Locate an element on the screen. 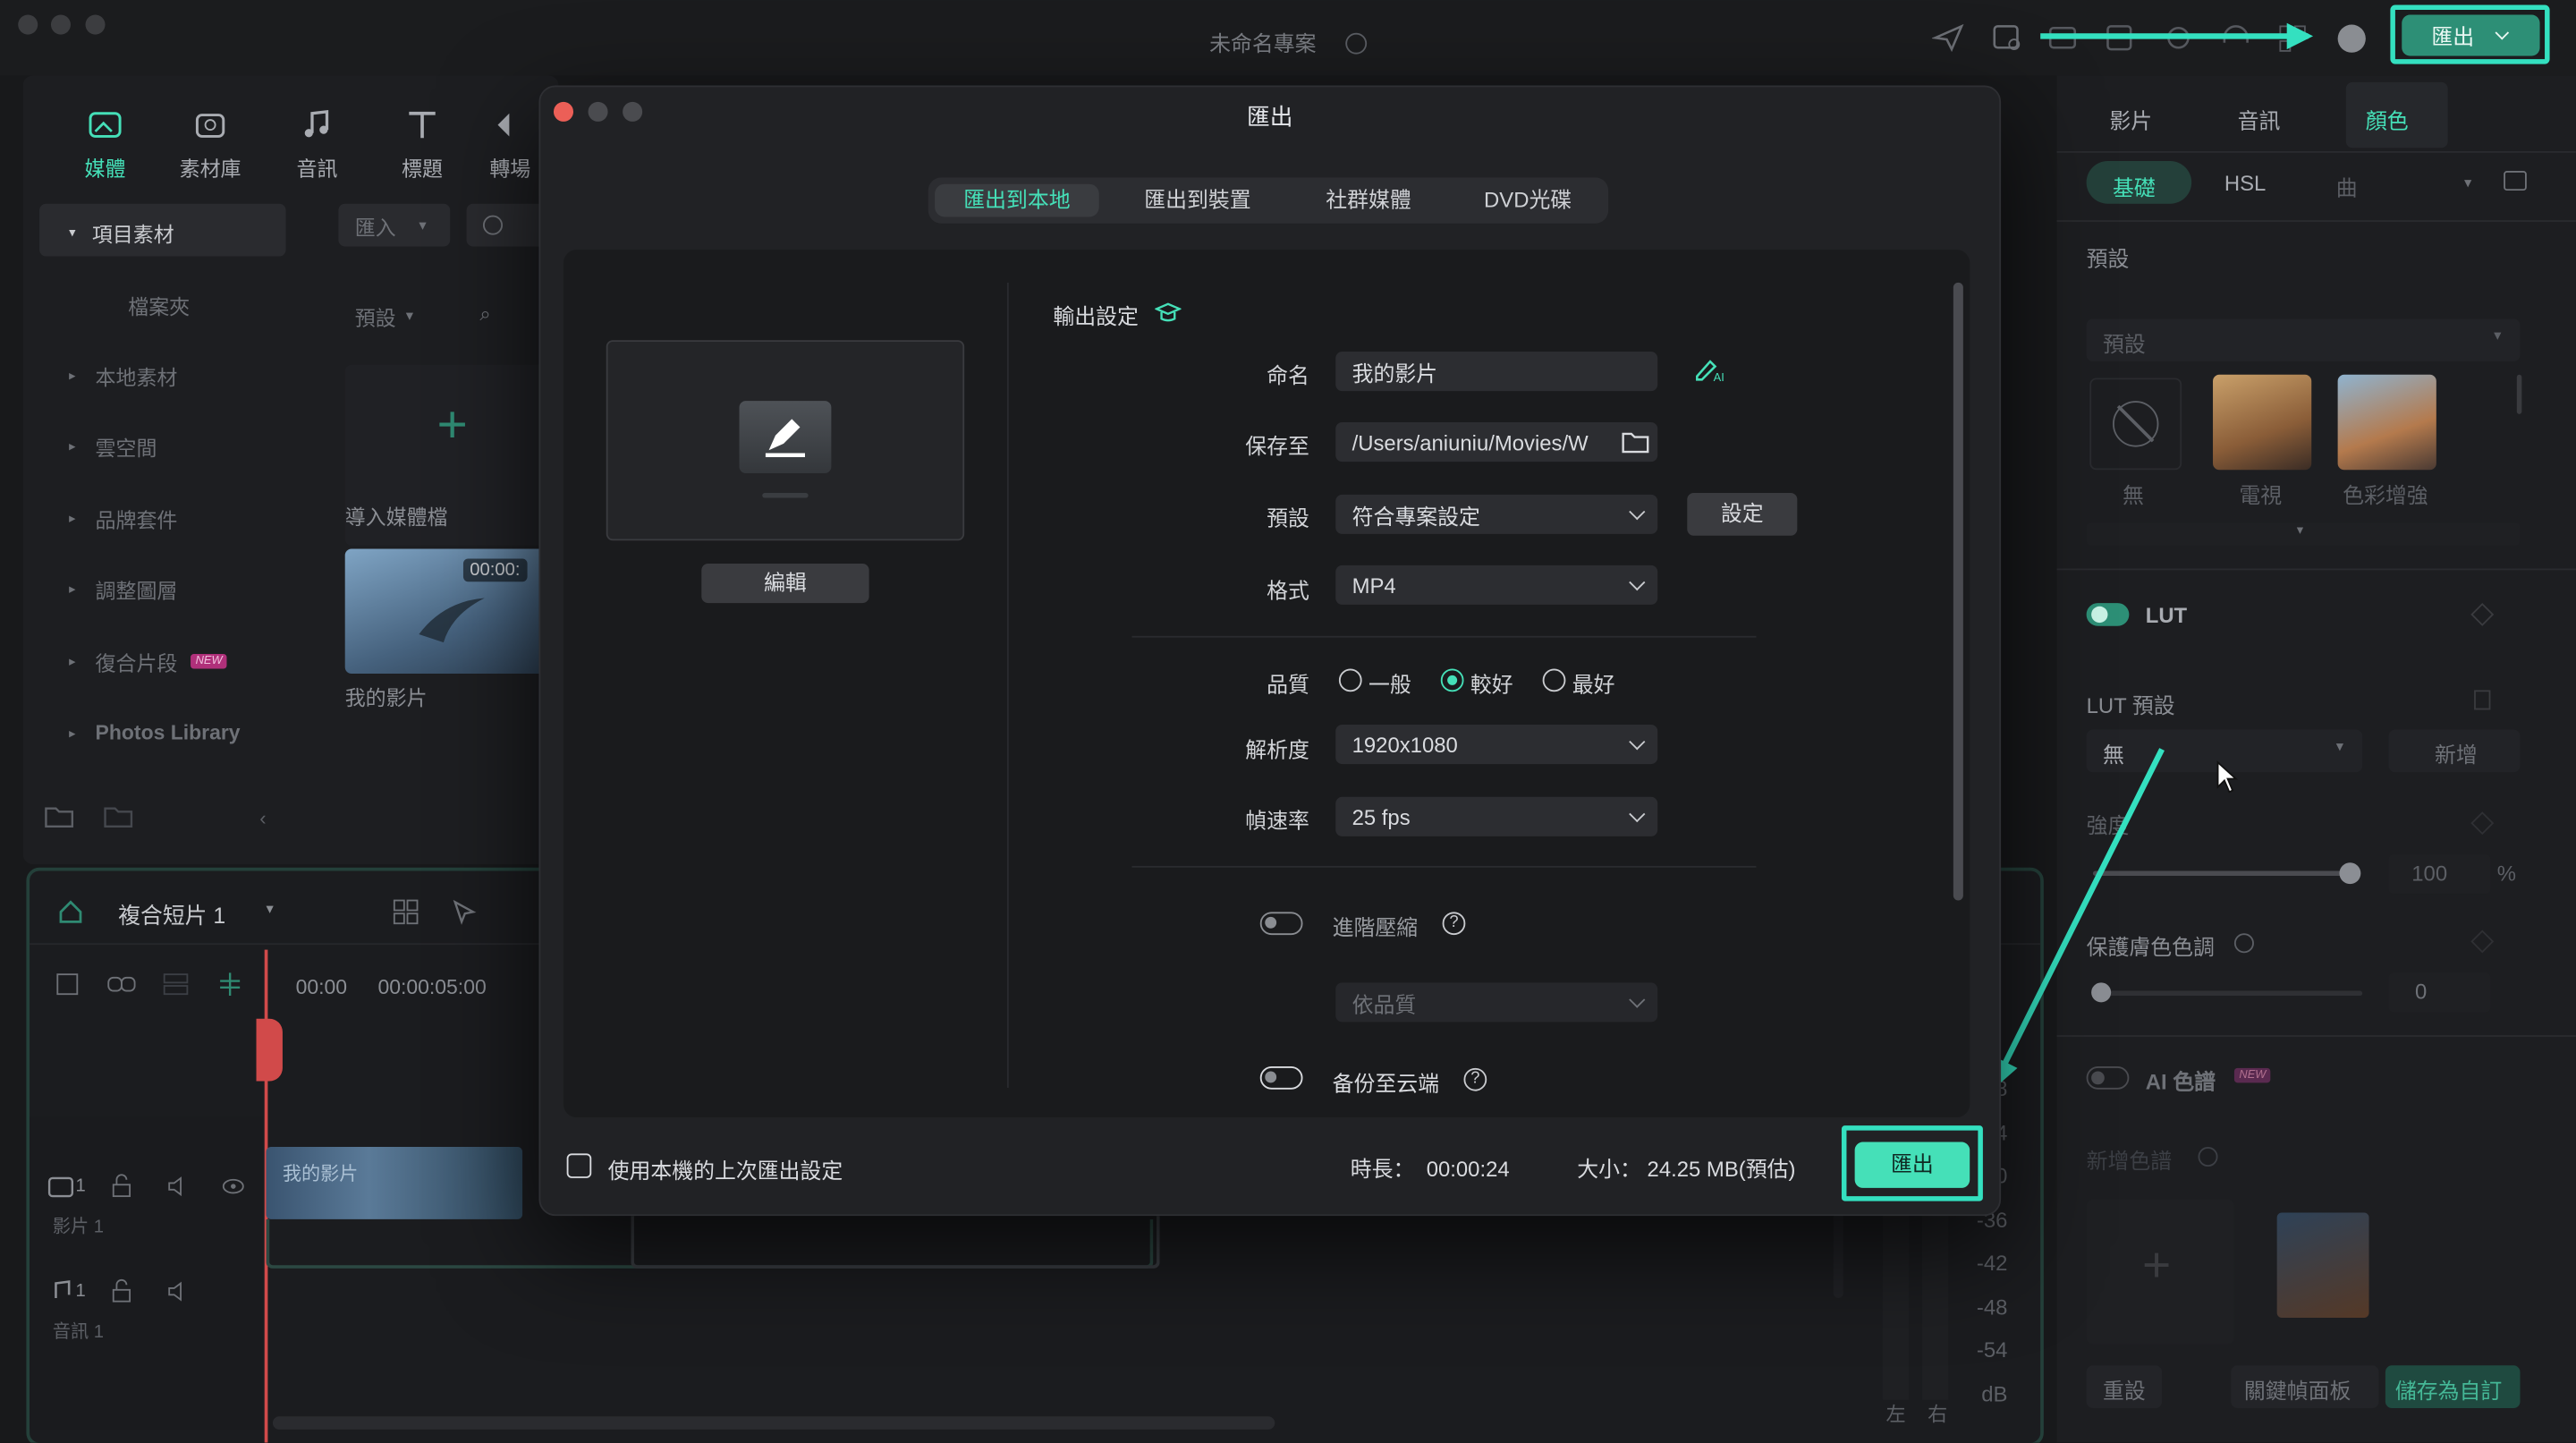  tab-export-device: 匯出到裝置 is located at coordinates (1197, 200).